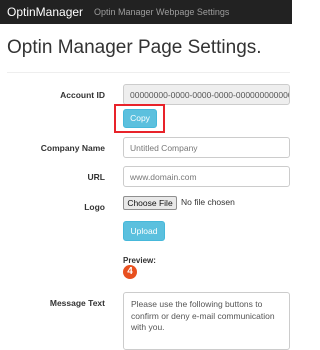 This screenshot has height=350, width=320. Describe the element at coordinates (45, 12) in the screenshot. I see `navbar-brand: OptinManager` at that location.